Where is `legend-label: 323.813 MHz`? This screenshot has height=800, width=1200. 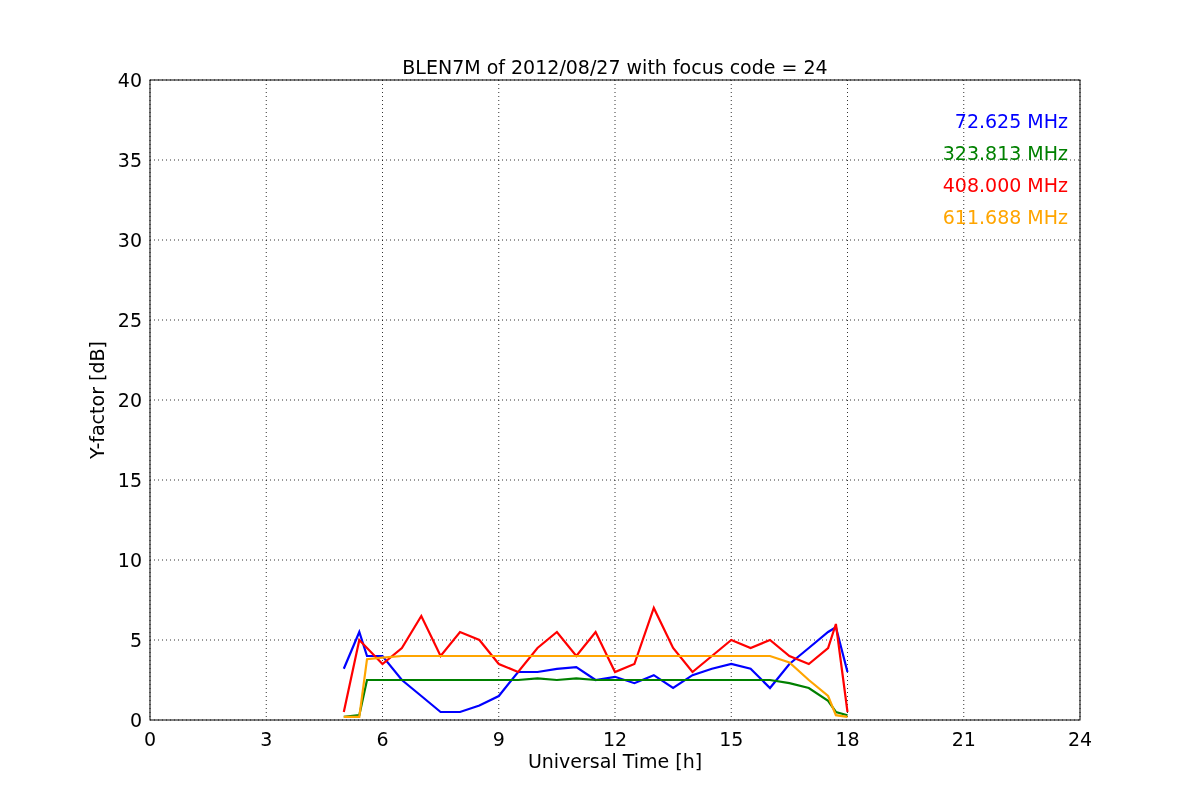 legend-label: 323.813 MHz is located at coordinates (1005, 153).